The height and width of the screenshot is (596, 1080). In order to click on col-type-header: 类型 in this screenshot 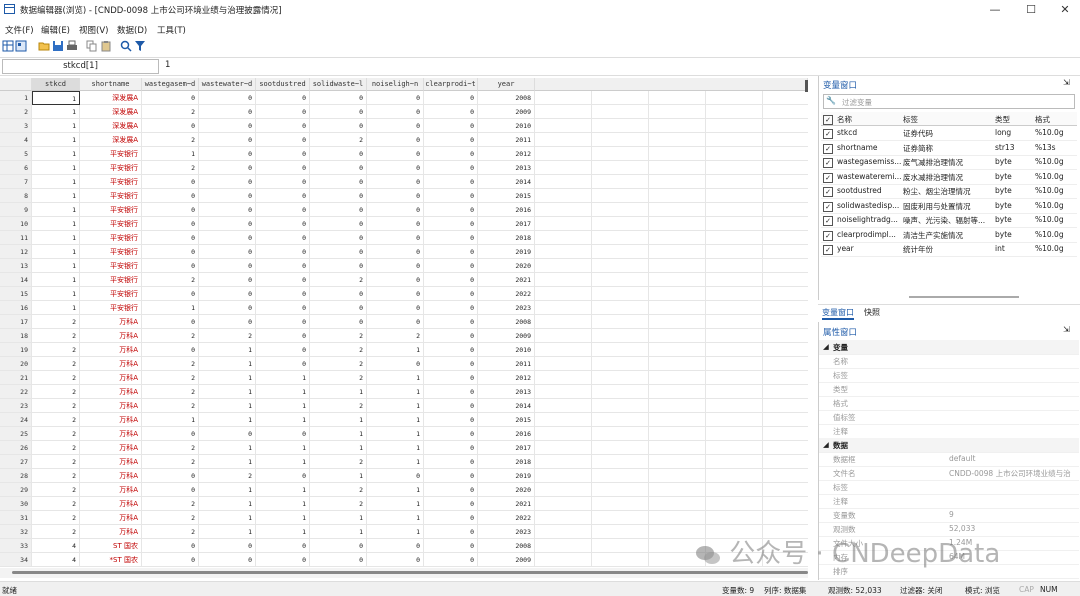, I will do `click(1002, 119)`.